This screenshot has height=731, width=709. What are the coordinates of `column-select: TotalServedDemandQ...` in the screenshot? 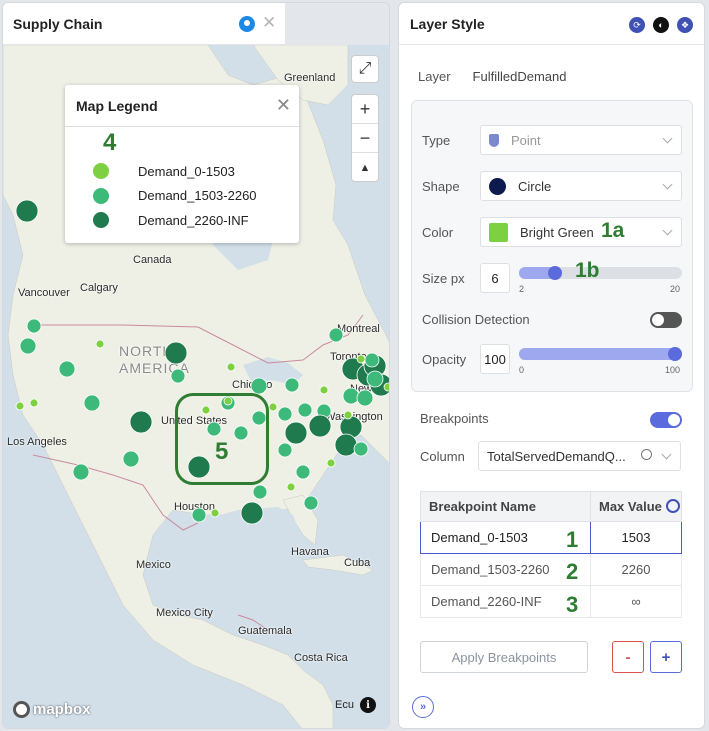 It's located at (579, 456).